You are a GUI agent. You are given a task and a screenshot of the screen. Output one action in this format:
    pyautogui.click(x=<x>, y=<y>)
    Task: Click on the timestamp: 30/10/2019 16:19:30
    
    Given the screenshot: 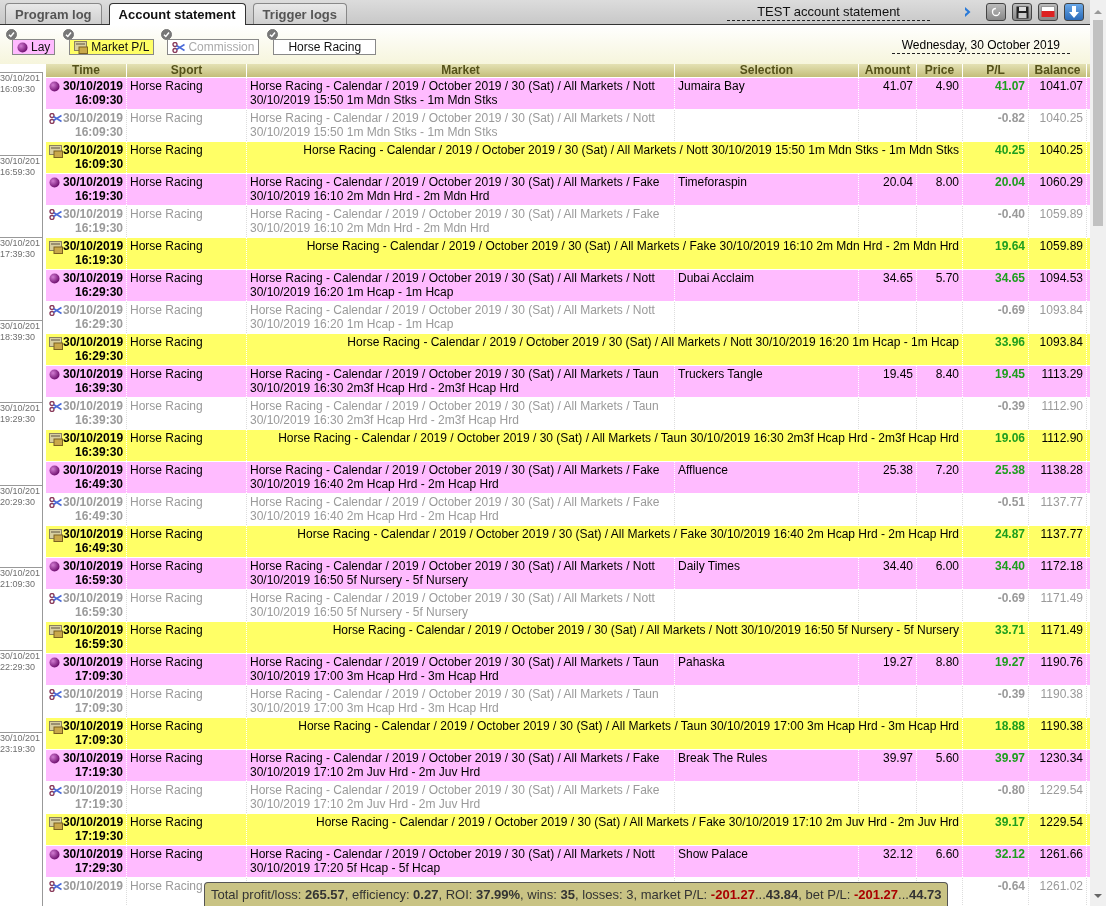 What is the action you would take?
    pyautogui.click(x=92, y=189)
    